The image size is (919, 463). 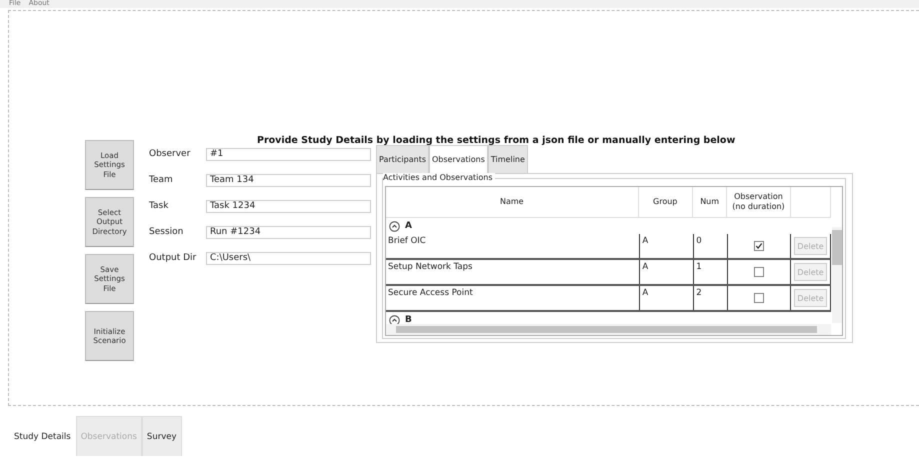 I want to click on table-cell: 0, so click(x=711, y=246).